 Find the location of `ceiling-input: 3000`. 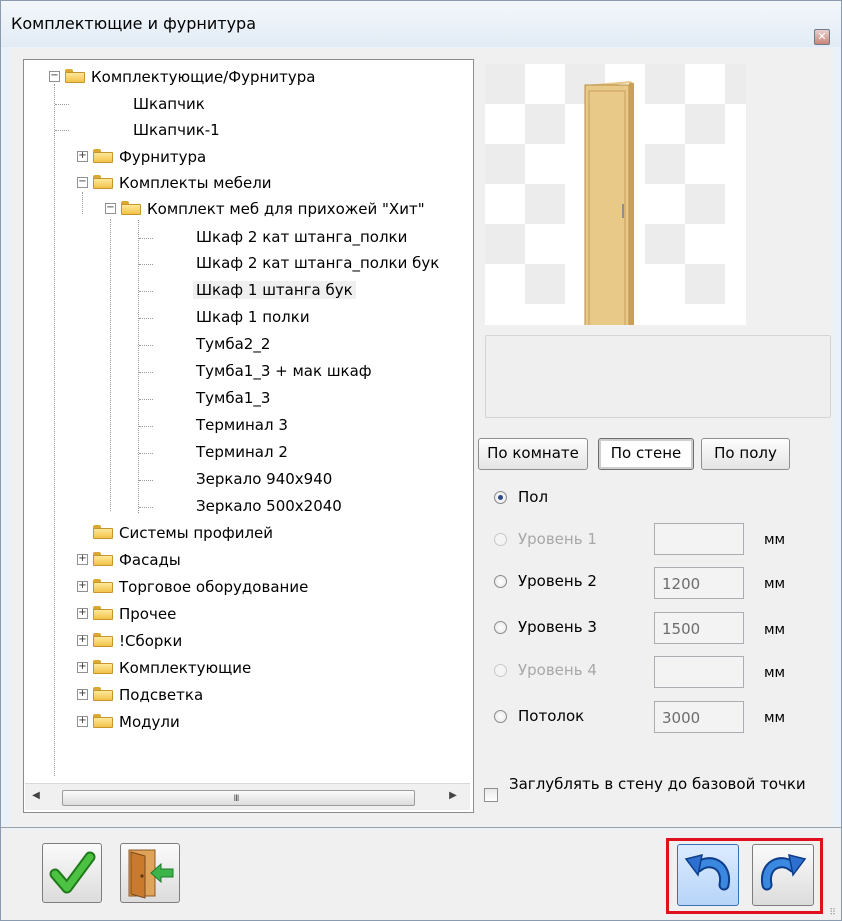

ceiling-input: 3000 is located at coordinates (699, 717).